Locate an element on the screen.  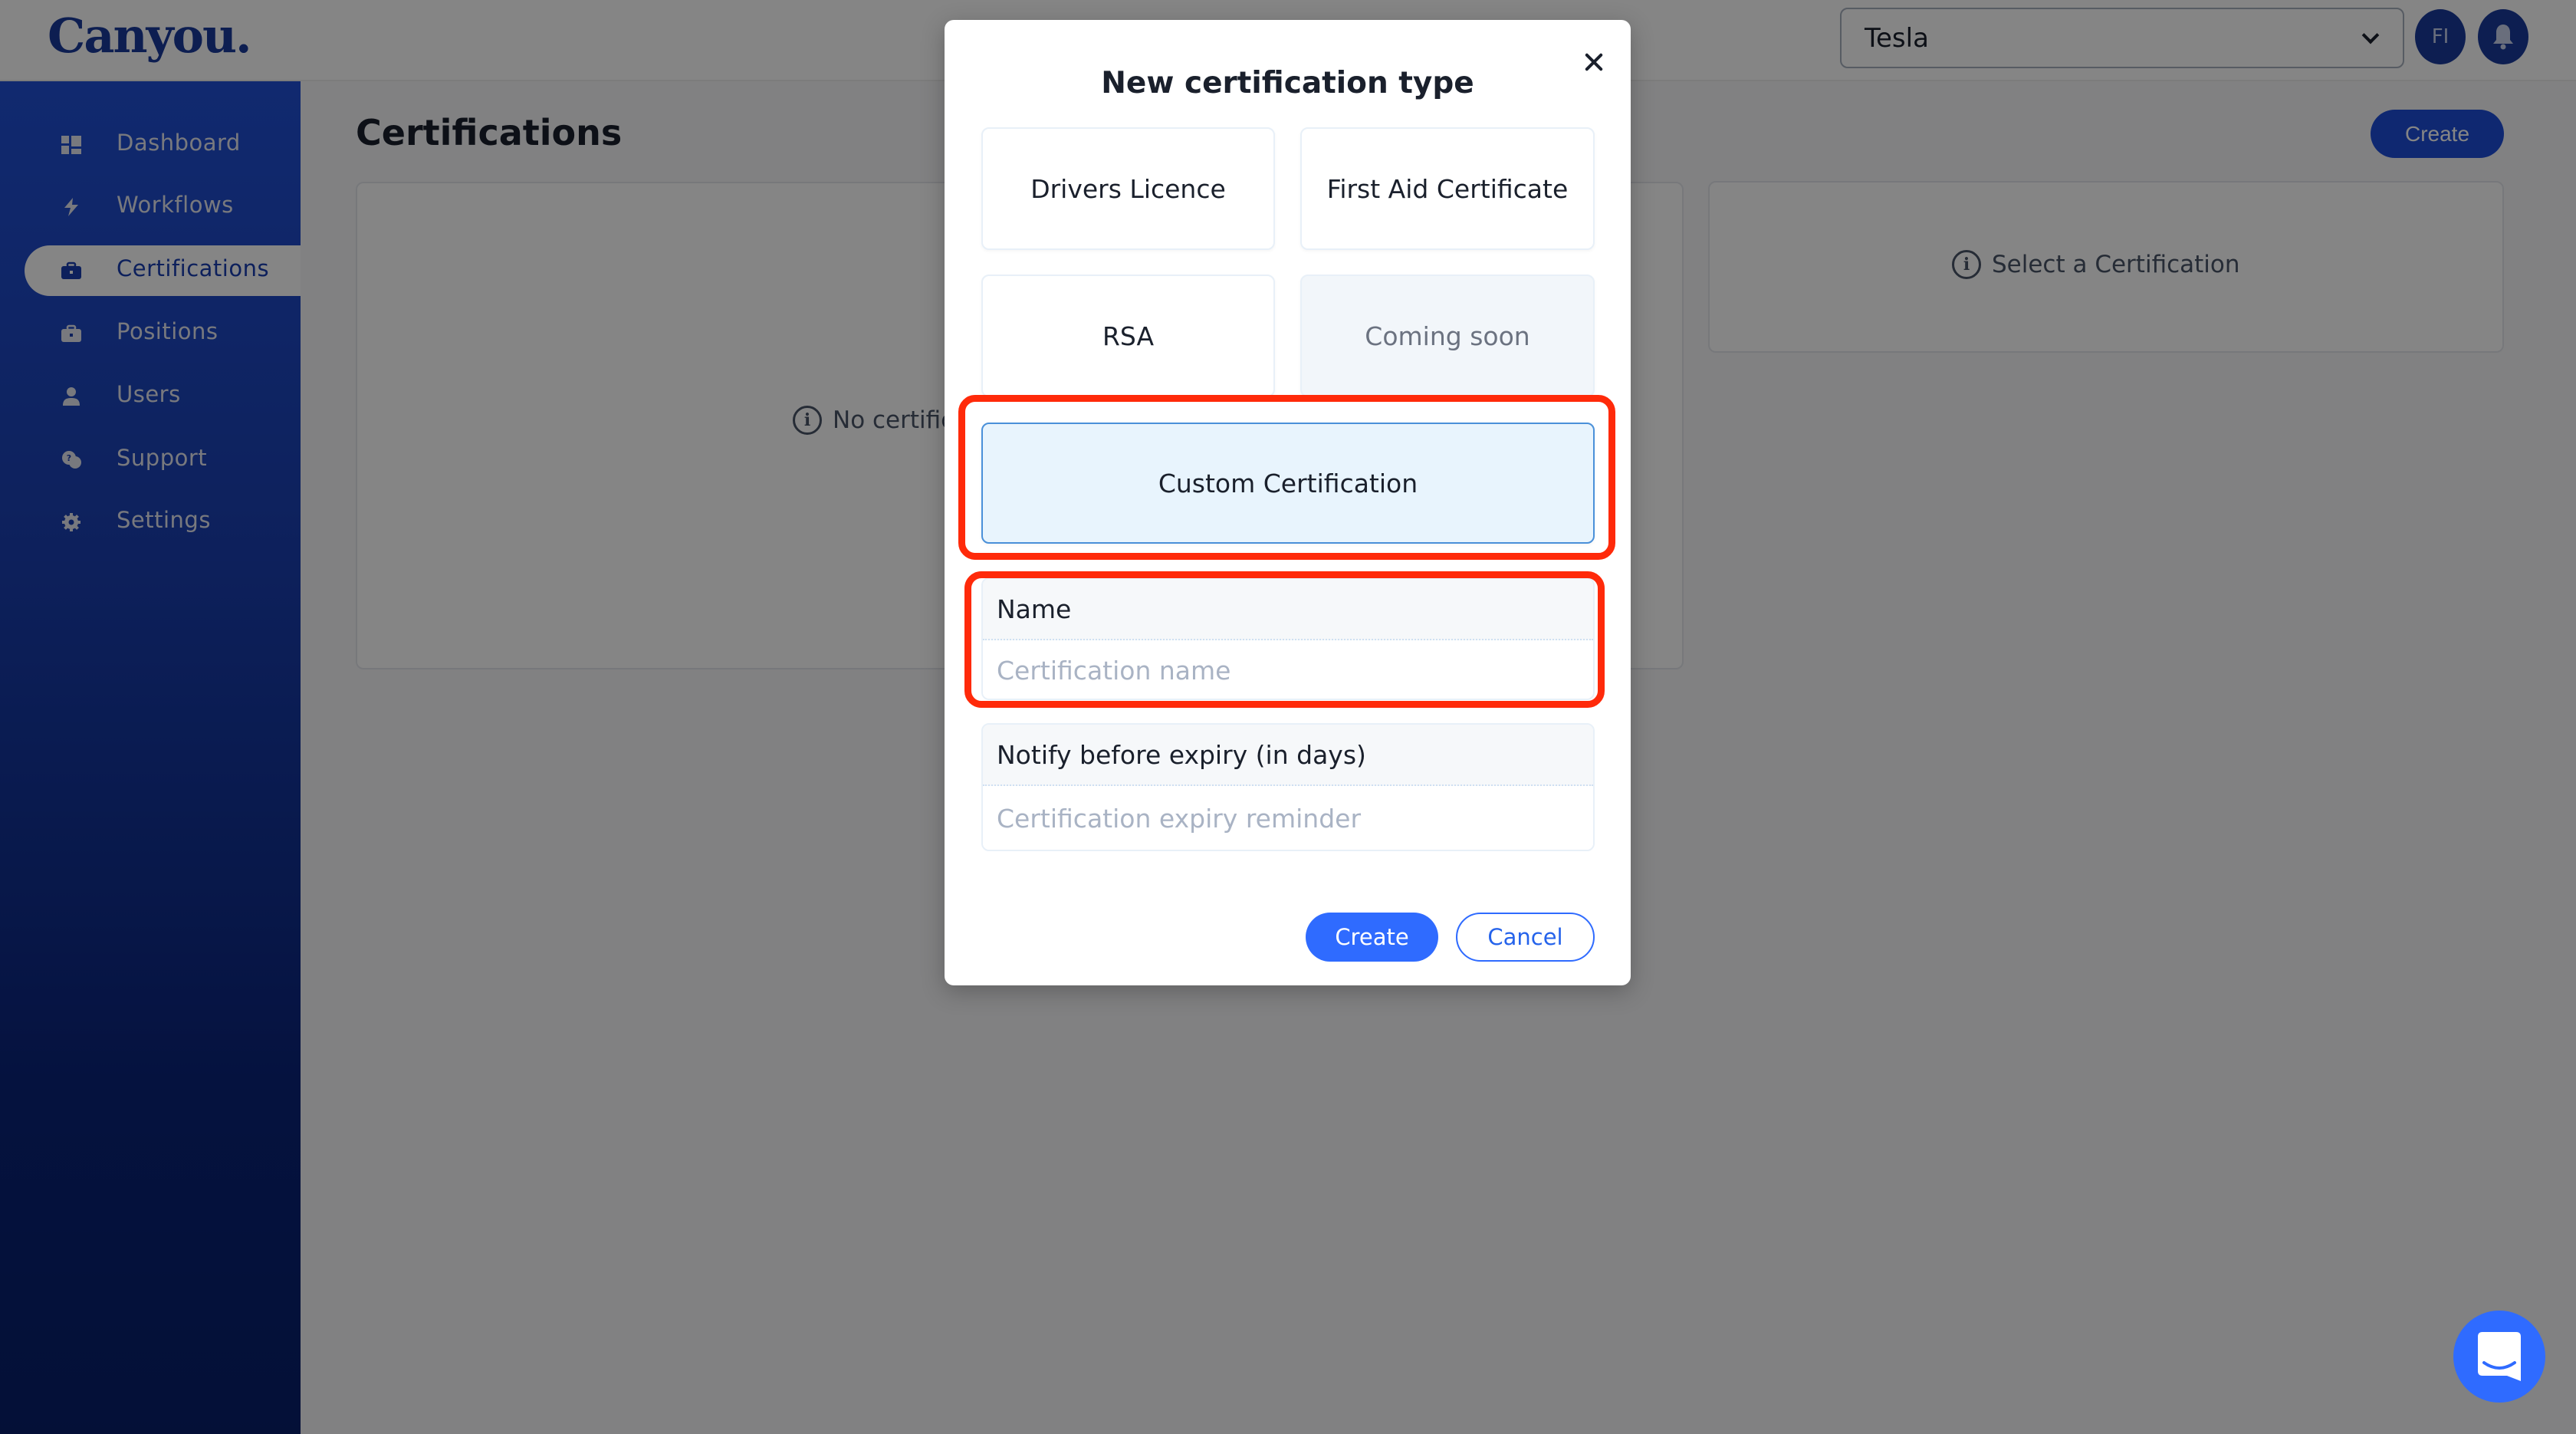
option-label: RSA is located at coordinates (1129, 336).